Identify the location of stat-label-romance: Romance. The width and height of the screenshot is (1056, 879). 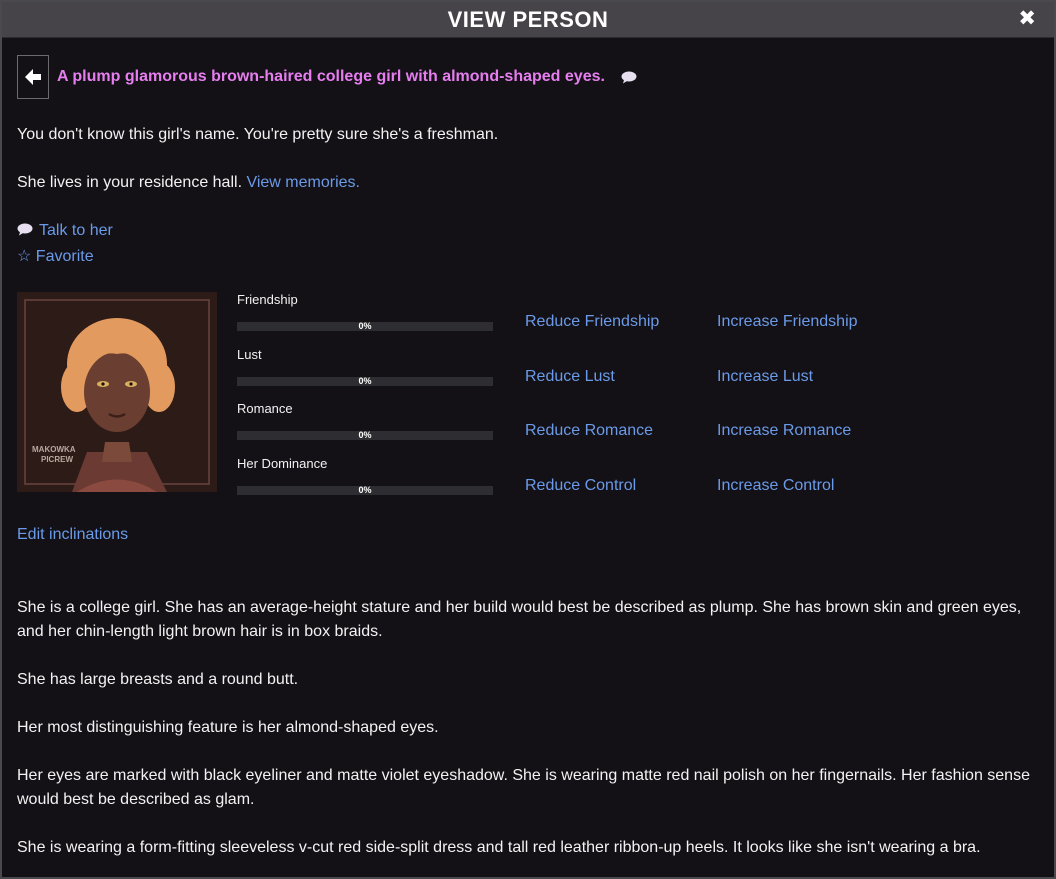
(265, 408).